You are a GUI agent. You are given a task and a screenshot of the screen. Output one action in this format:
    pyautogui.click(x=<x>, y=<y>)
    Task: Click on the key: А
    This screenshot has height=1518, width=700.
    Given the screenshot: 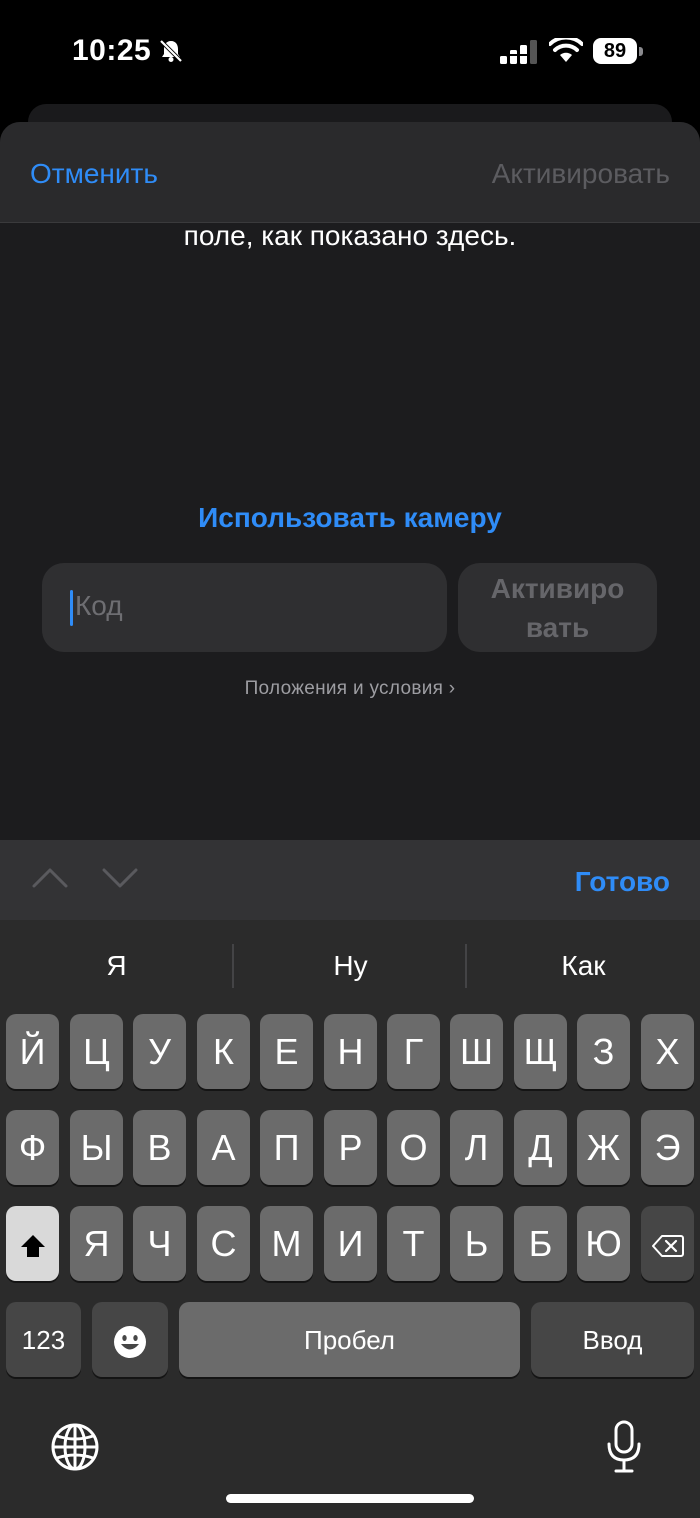 What is the action you would take?
    pyautogui.click(x=223, y=1147)
    